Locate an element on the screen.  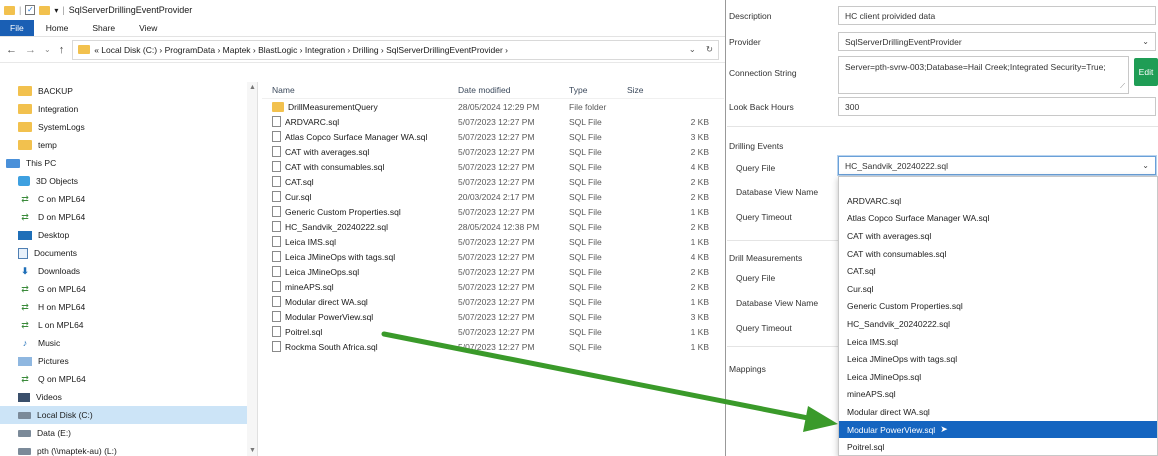
file-name-cell: Poitrel.sql is located at coordinates (358, 331).